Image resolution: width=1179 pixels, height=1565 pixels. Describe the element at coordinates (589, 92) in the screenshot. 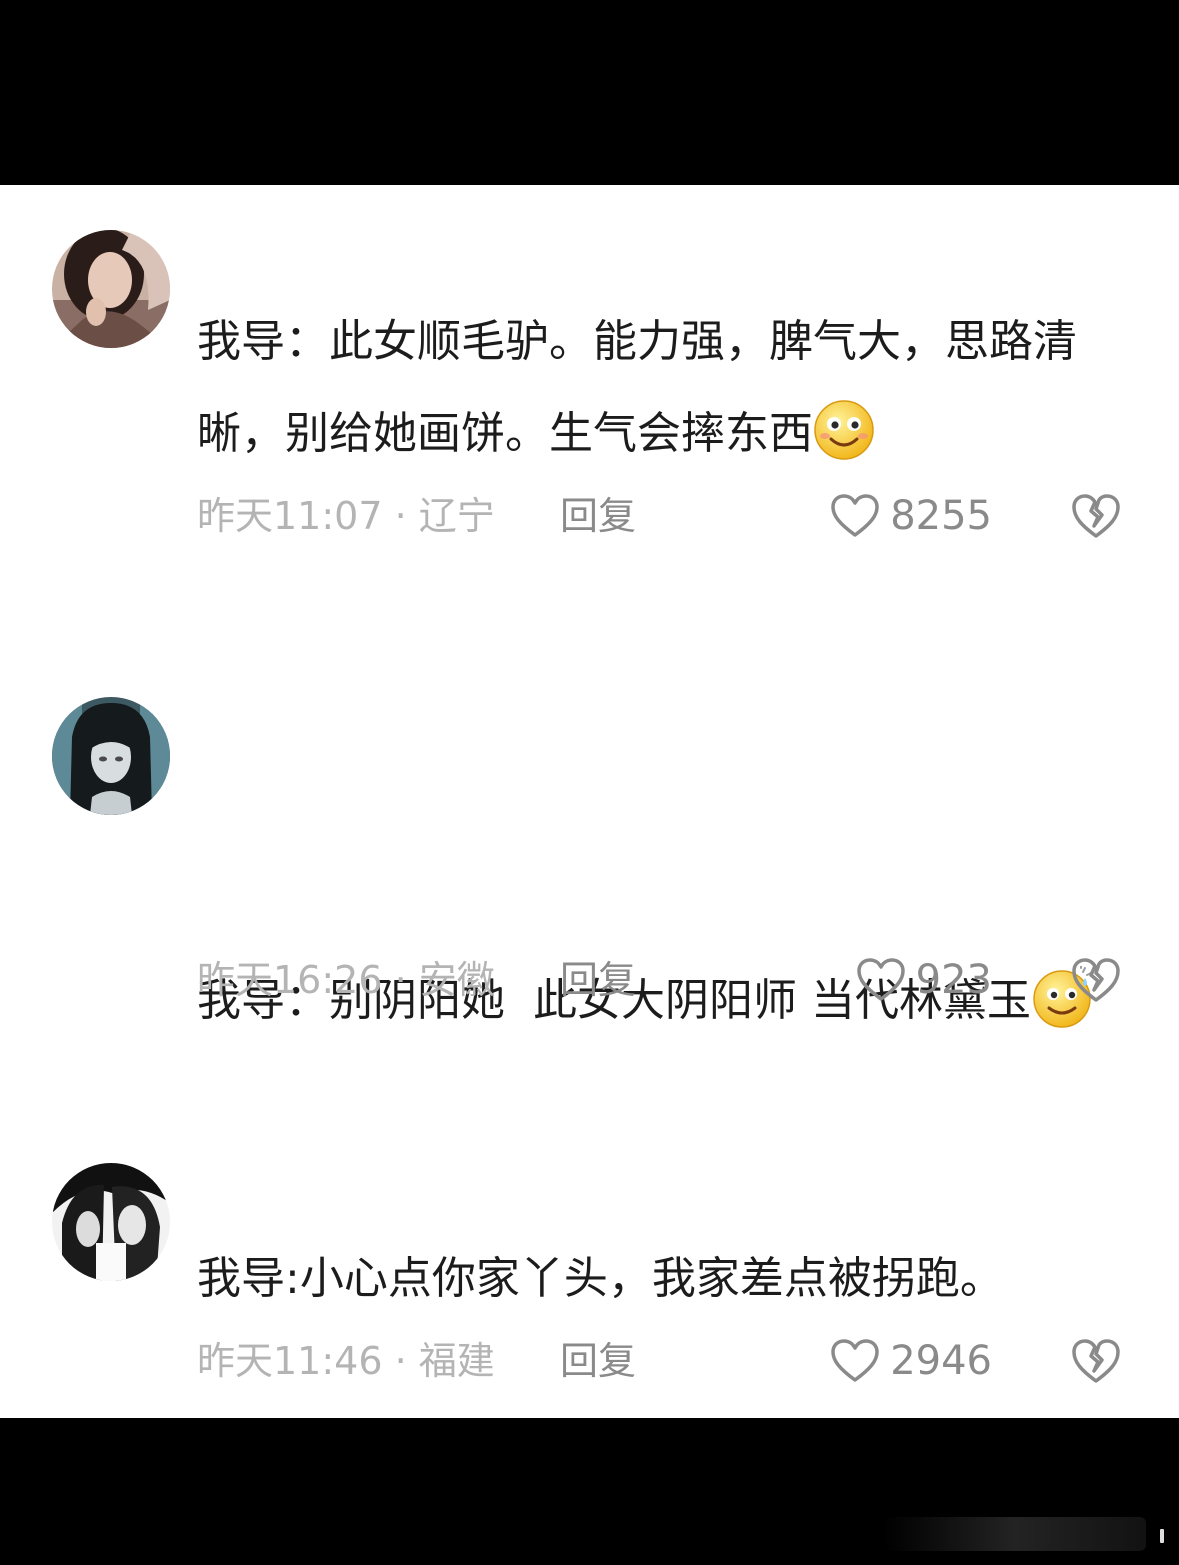

I see `top-black-bar` at that location.